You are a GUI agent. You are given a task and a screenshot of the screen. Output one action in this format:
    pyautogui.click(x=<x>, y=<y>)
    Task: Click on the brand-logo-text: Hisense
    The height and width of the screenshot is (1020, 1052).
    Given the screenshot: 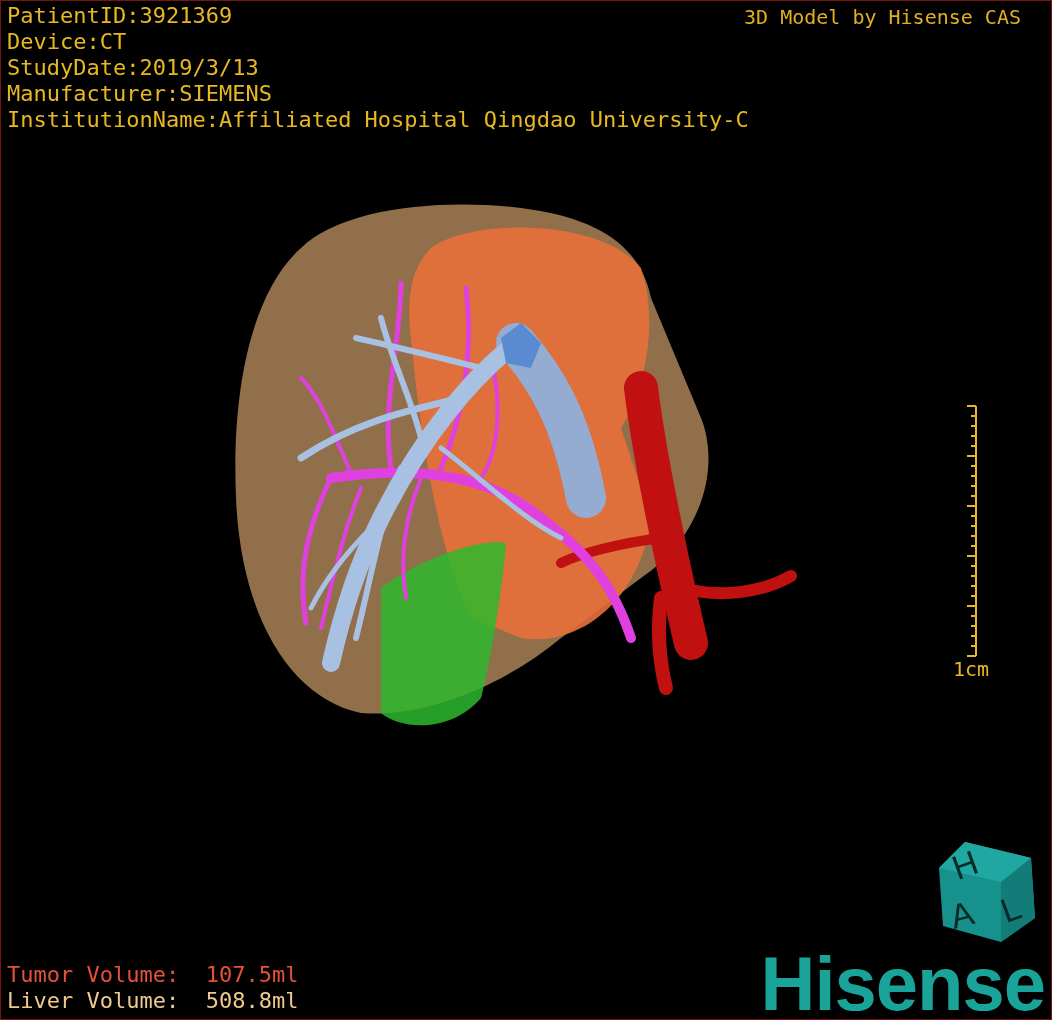 What is the action you would take?
    pyautogui.click(x=903, y=982)
    